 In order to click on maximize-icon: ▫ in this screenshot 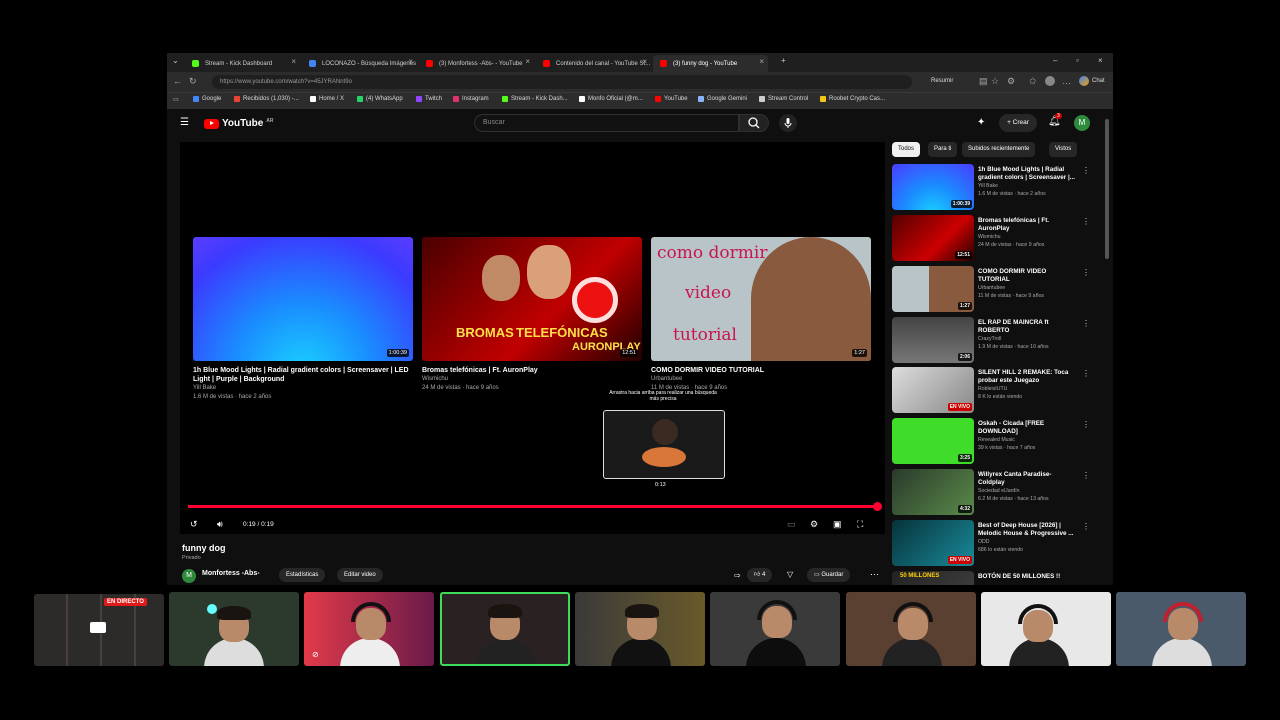, I will do `click(1077, 60)`.